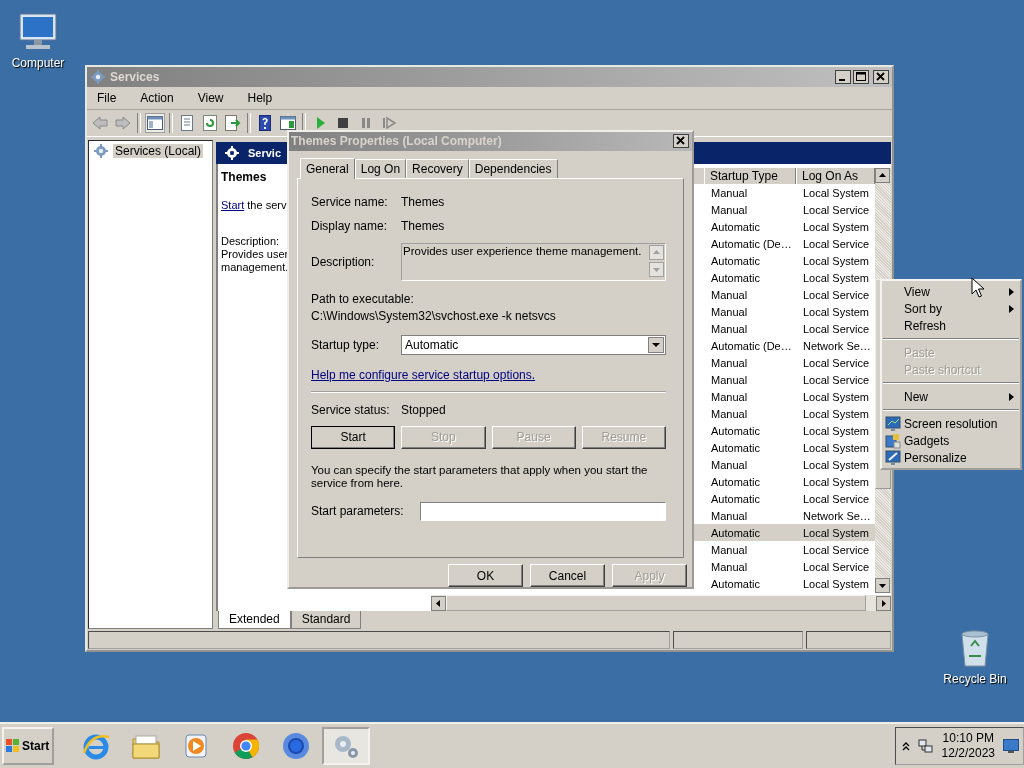 The image size is (1024, 768). Describe the element at coordinates (108, 98) in the screenshot. I see `menu-item: File` at that location.